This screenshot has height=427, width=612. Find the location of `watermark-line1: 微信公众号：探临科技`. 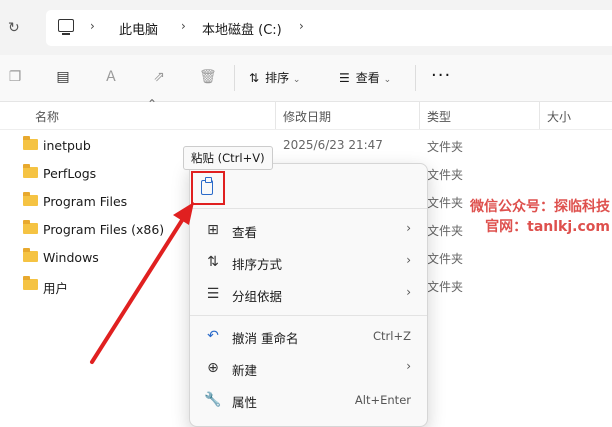

watermark-line1: 微信公众号：探临科技 is located at coordinates (540, 207).